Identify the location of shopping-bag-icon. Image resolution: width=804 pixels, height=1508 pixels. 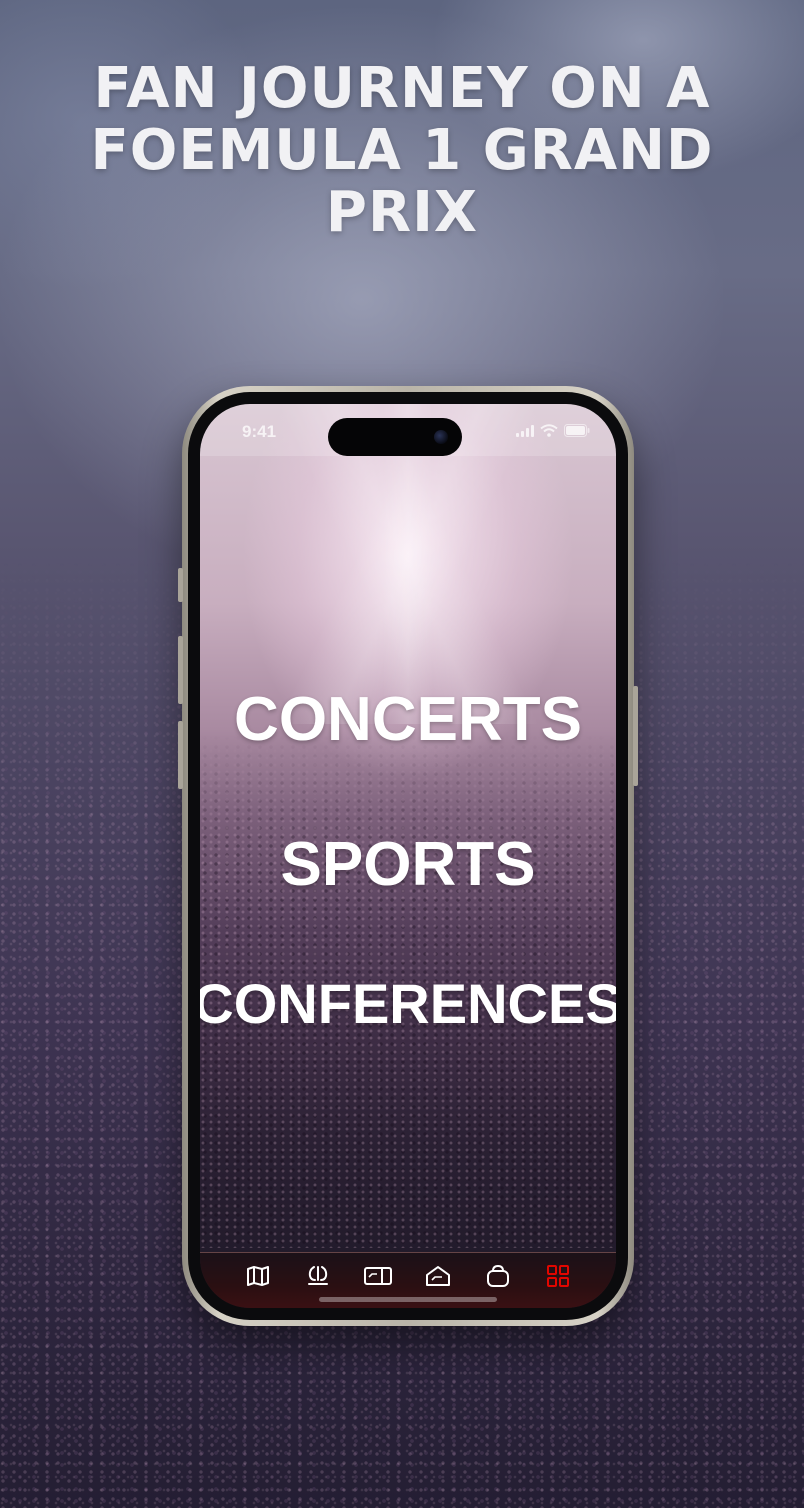
(498, 1278).